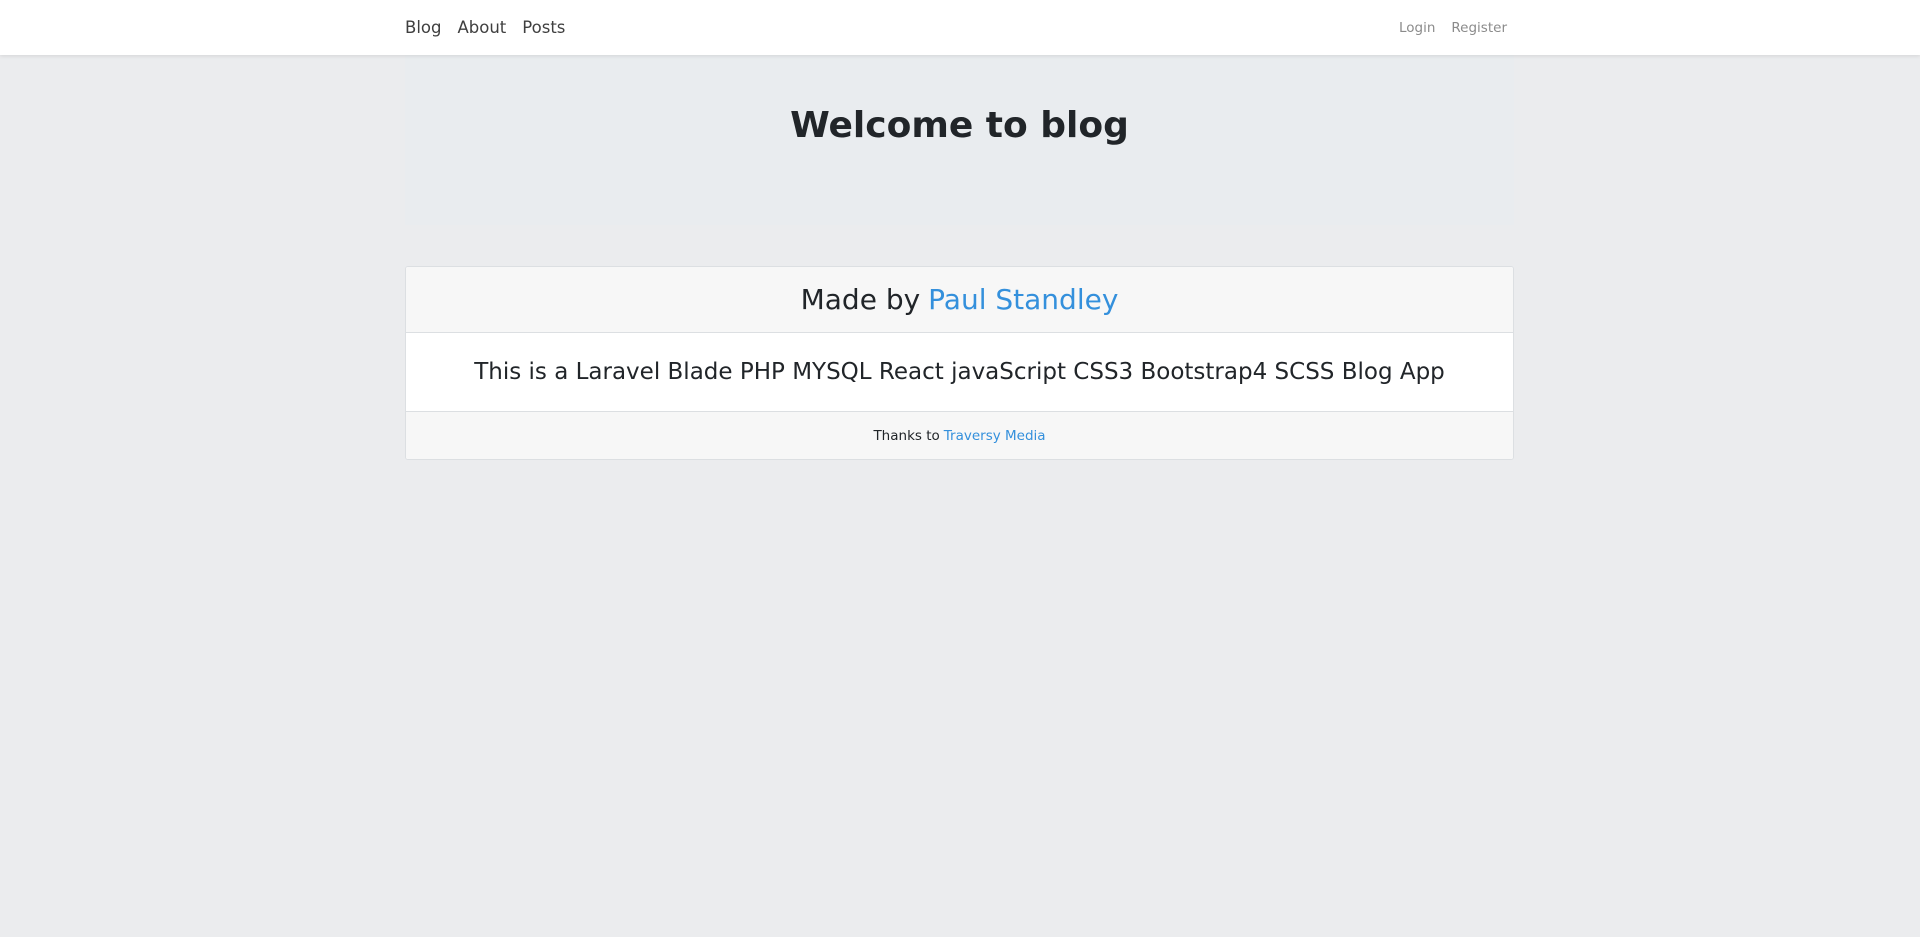 The width and height of the screenshot is (1920, 937). What do you see at coordinates (543, 27) in the screenshot?
I see `nav-link-posts: Posts` at bounding box center [543, 27].